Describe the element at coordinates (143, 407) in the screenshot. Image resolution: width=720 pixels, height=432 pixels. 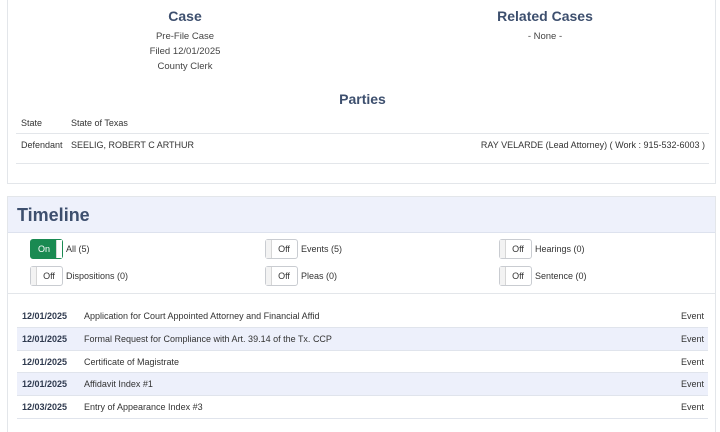
I see `event-description: Entry of Appearance Index #3` at that location.